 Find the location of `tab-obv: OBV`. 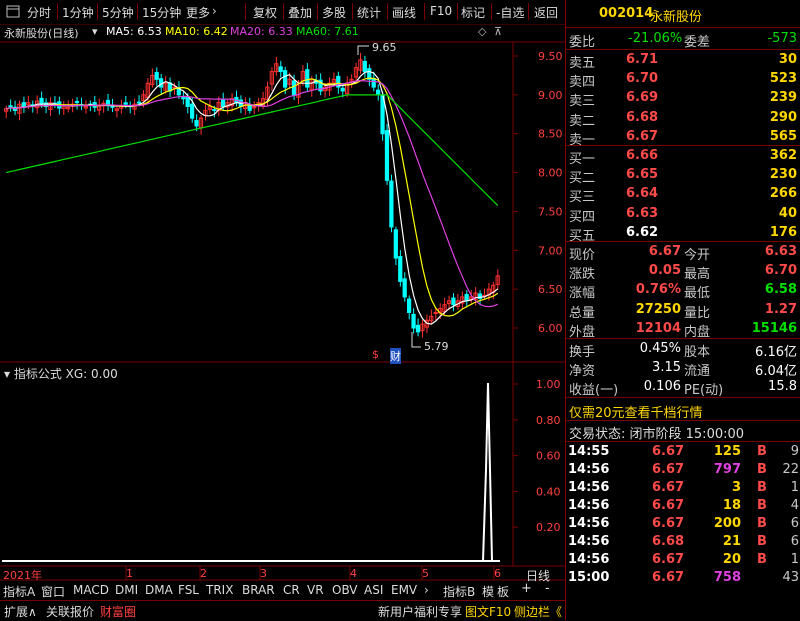

tab-obv: OBV is located at coordinates (345, 590).